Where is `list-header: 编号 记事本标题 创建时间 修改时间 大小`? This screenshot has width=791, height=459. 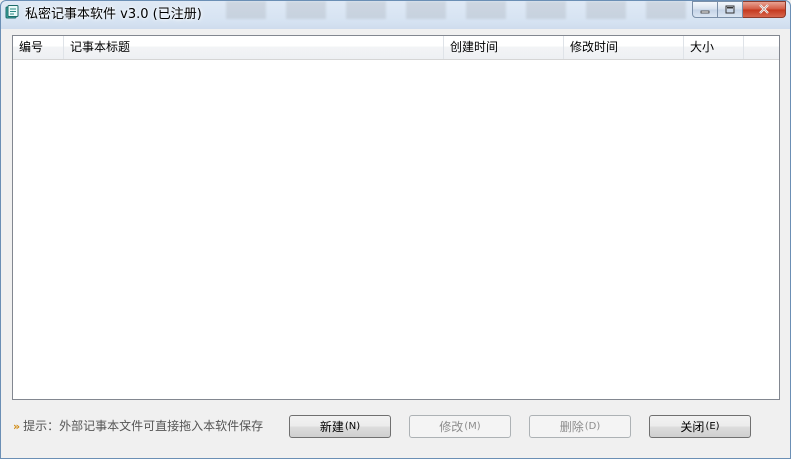
list-header: 编号 记事本标题 创建时间 修改时间 大小 is located at coordinates (396, 48).